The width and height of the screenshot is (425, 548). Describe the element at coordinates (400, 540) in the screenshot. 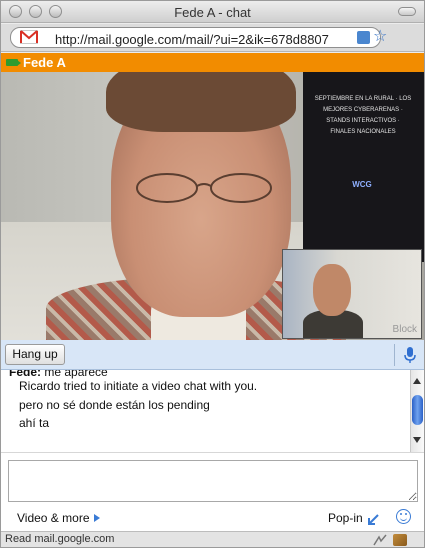

I see `extension-icon` at that location.